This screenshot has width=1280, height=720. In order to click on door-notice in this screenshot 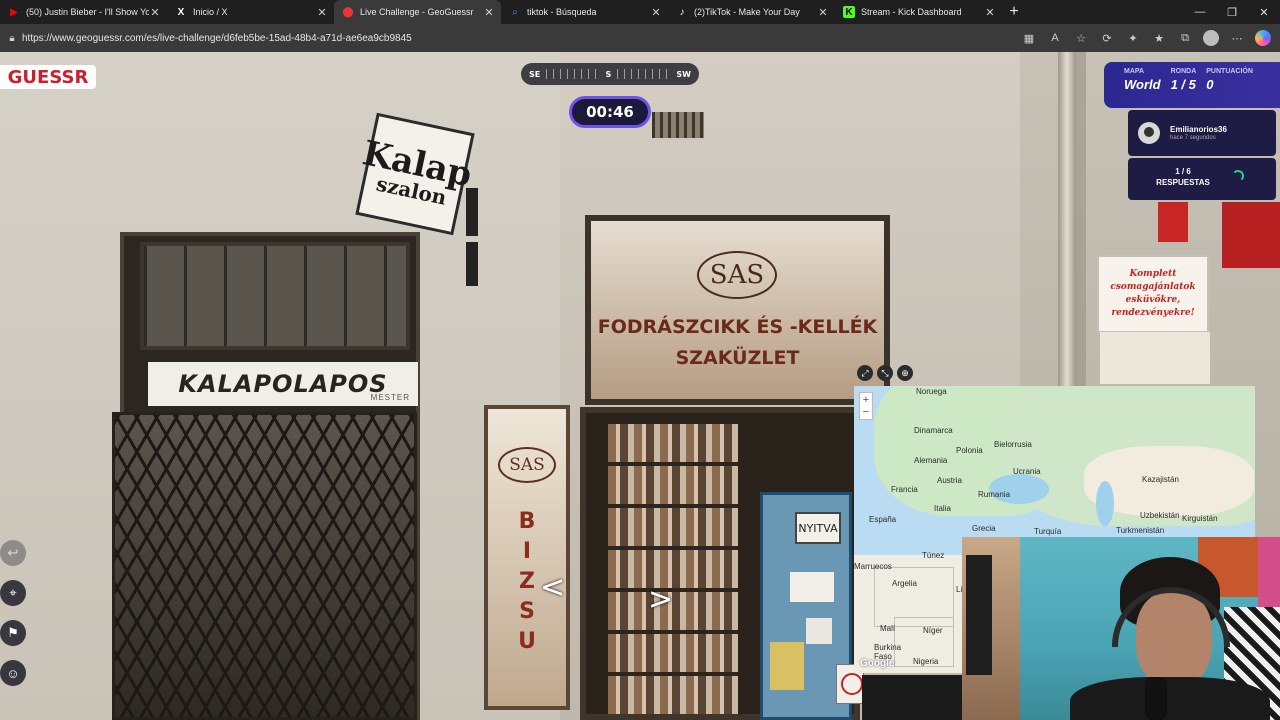, I will do `click(812, 587)`.